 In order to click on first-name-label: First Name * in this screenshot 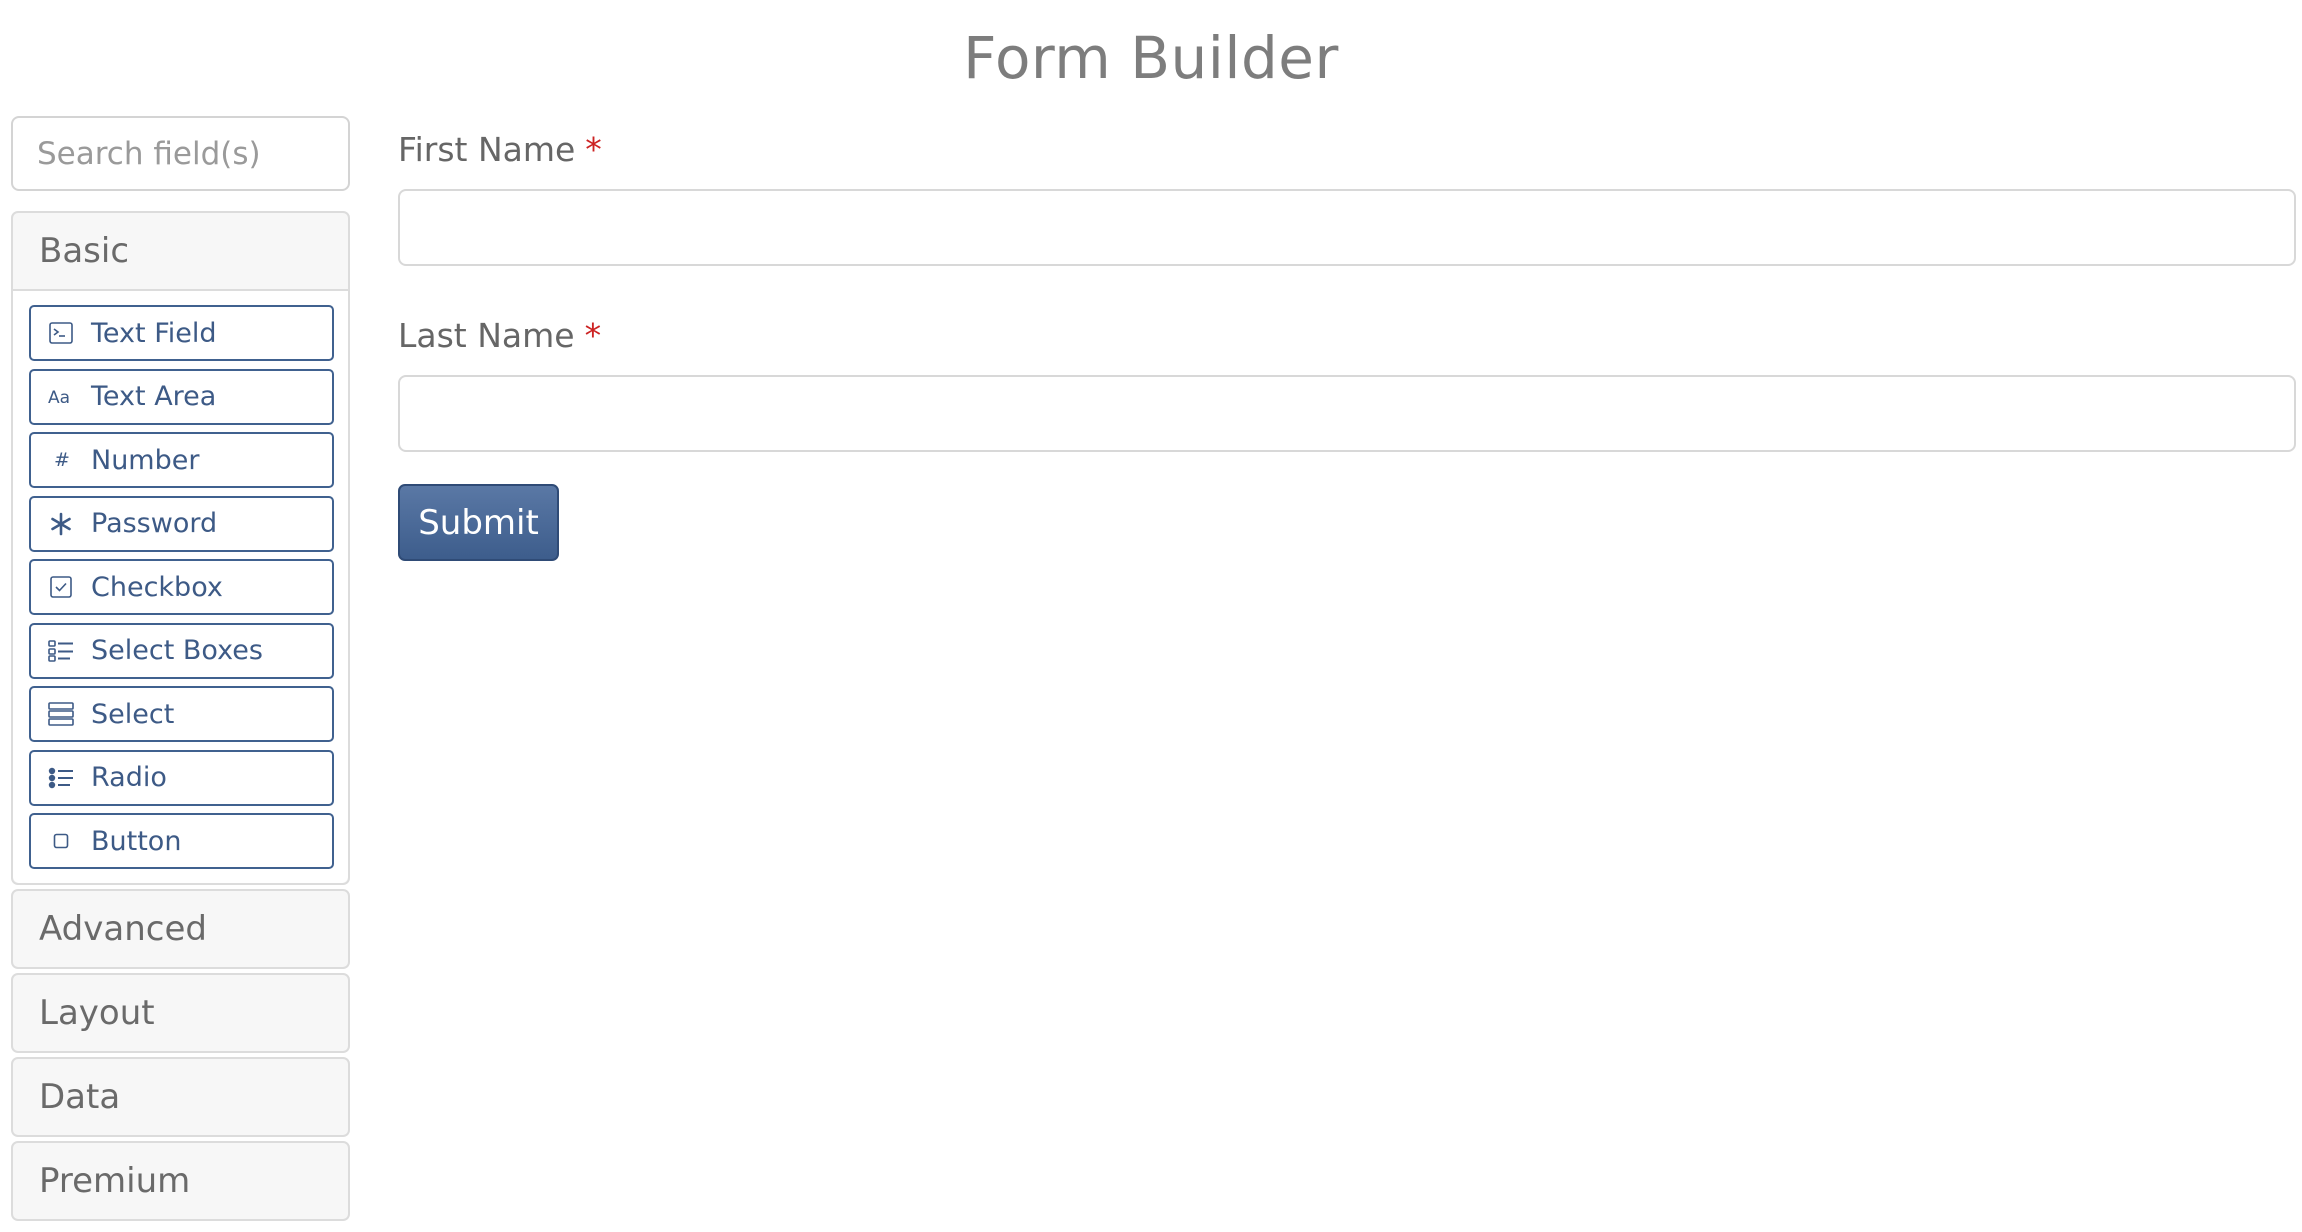, I will do `click(1348, 149)`.